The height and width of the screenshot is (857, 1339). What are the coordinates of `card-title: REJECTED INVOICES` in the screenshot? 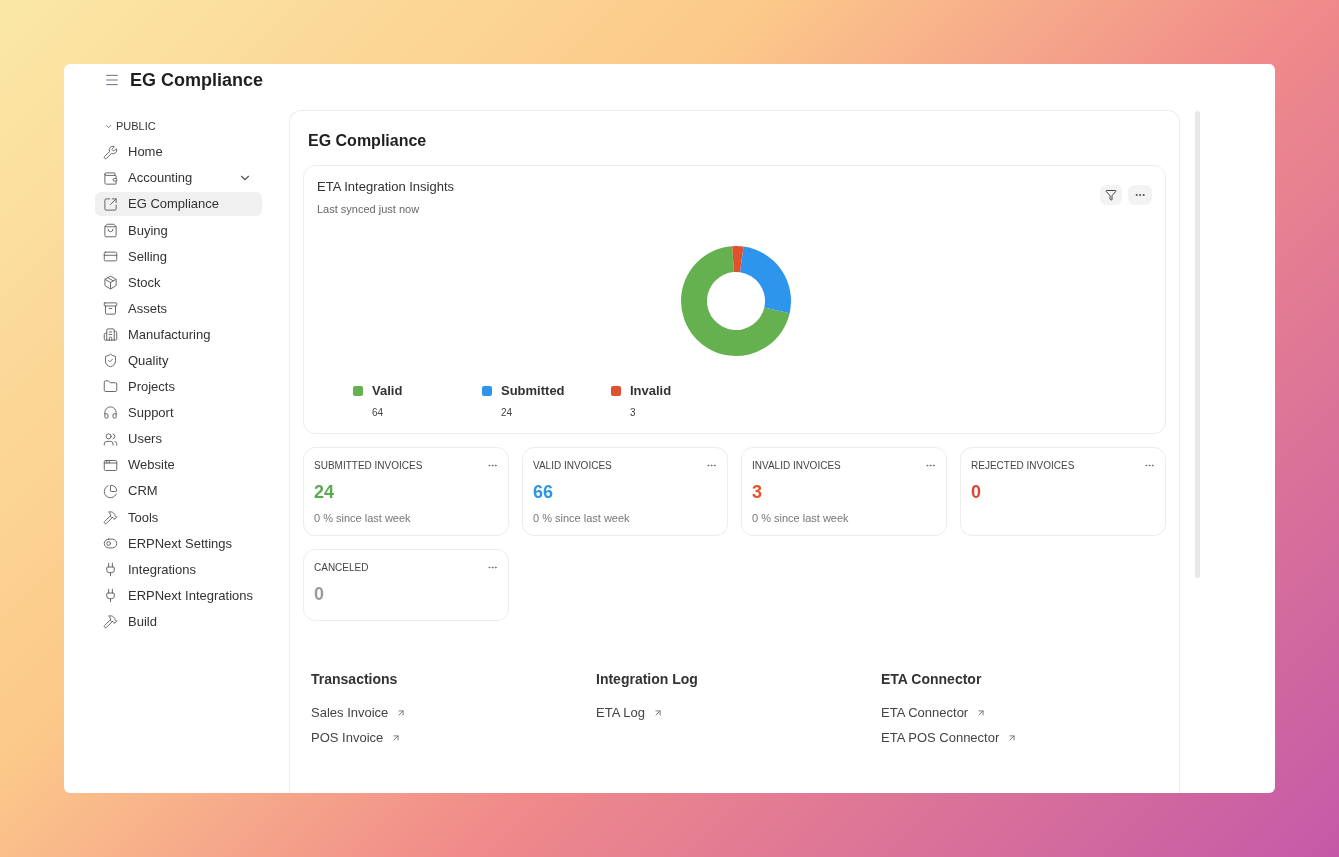 It's located at (1023, 466).